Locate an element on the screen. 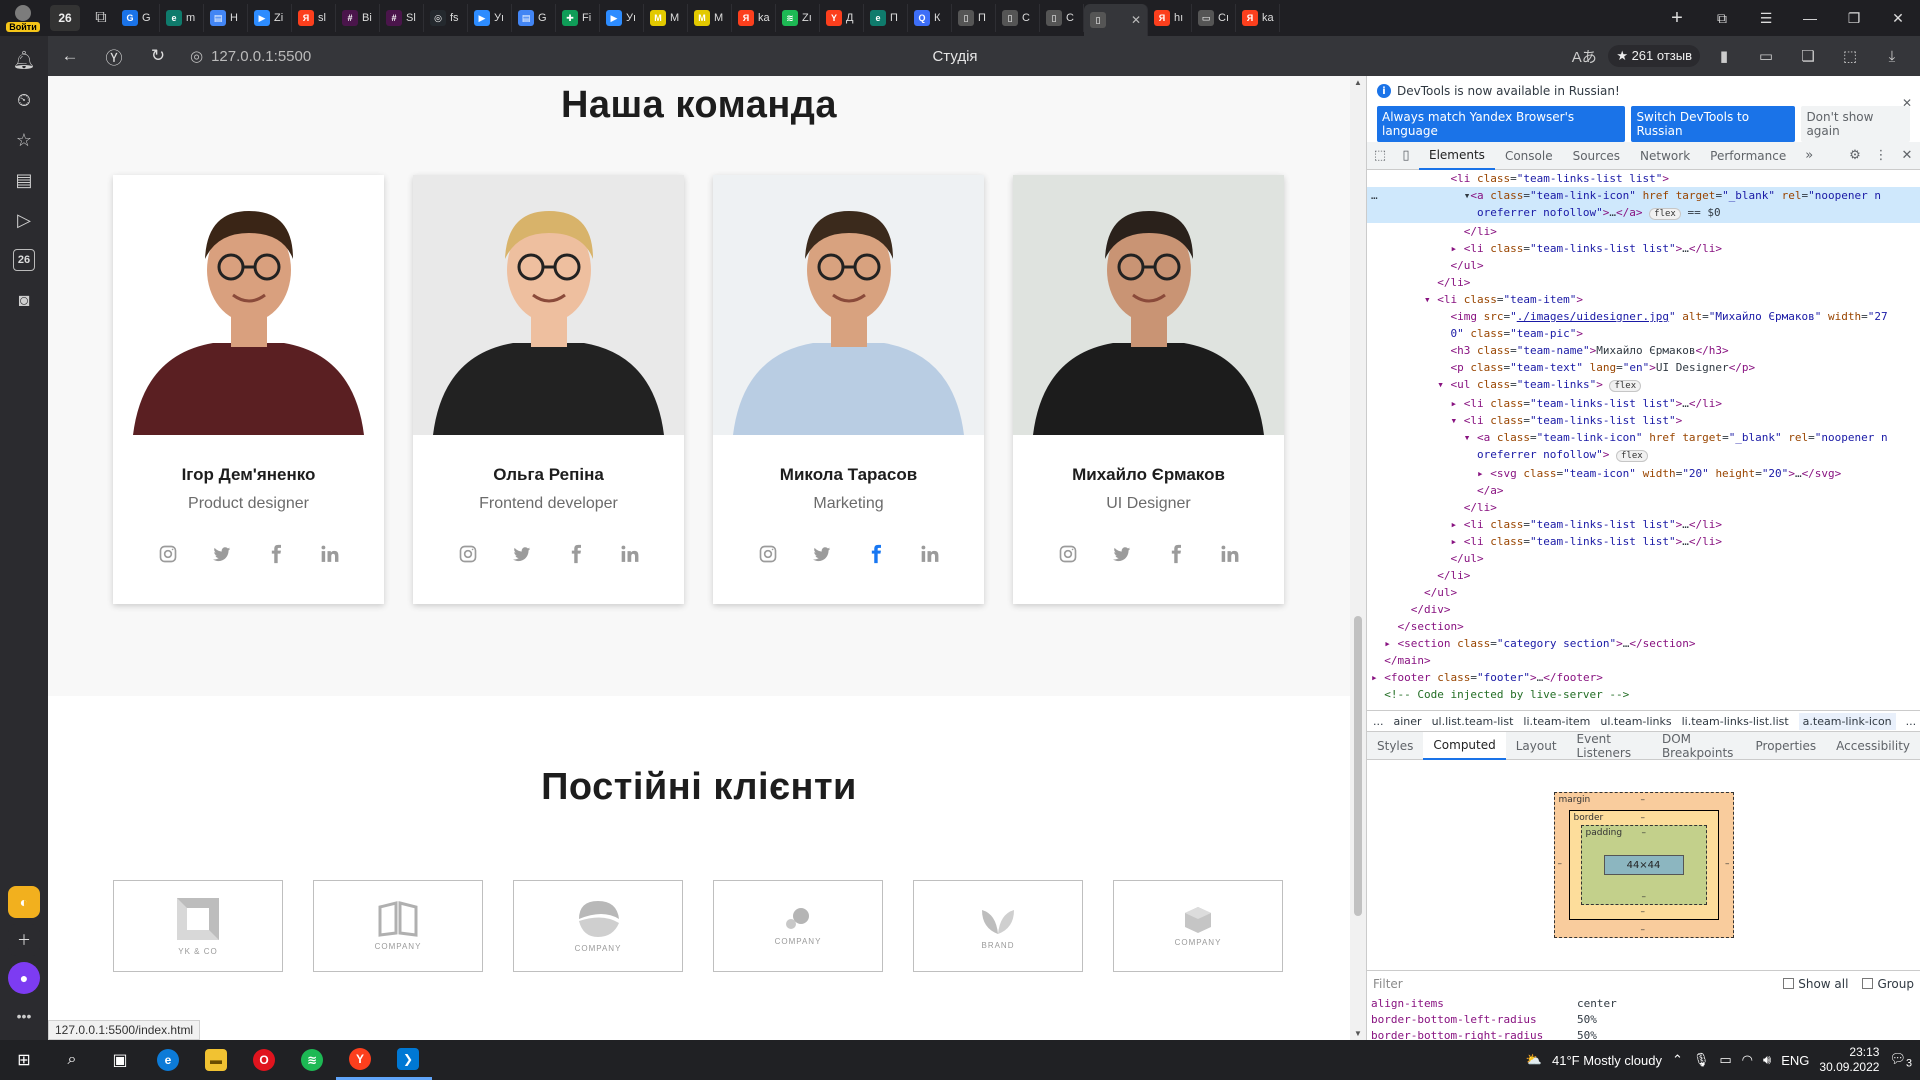 The height and width of the screenshot is (1080, 1920). notes-icon: ▤ is located at coordinates (24, 180).